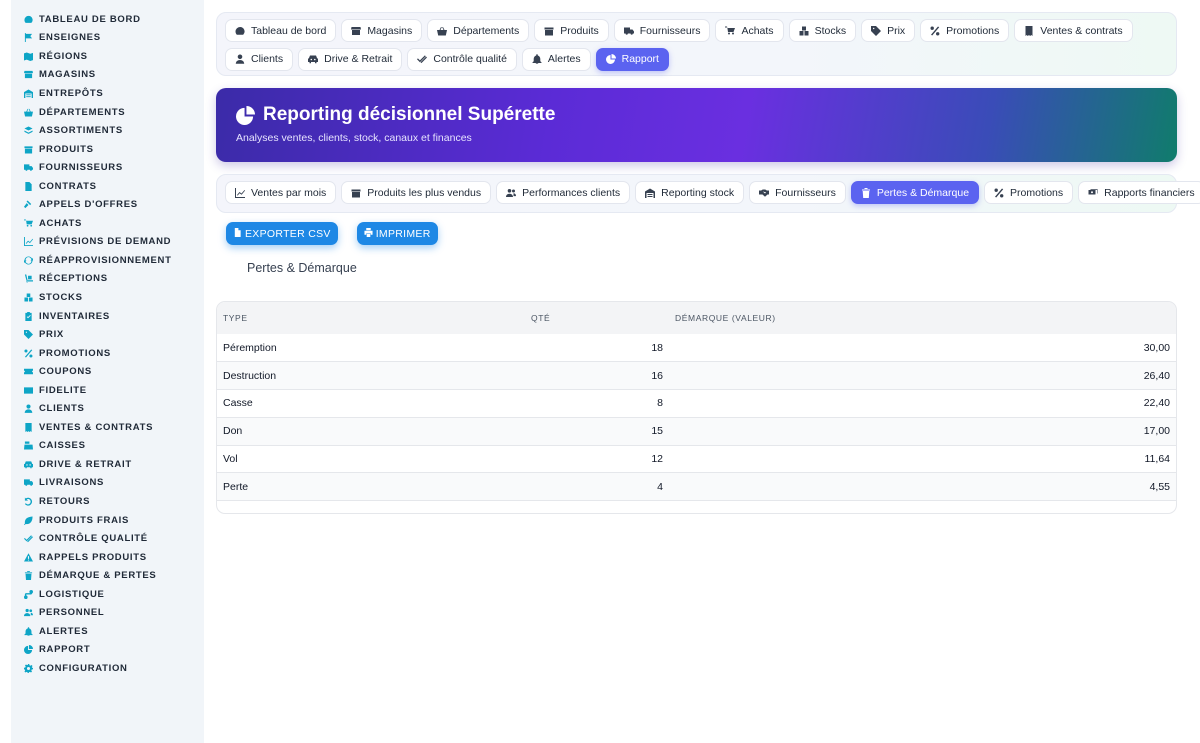 Image resolution: width=1200 pixels, height=743 pixels. Describe the element at coordinates (107, 149) in the screenshot. I see `sidebar-item-produits: PRODUITS` at that location.